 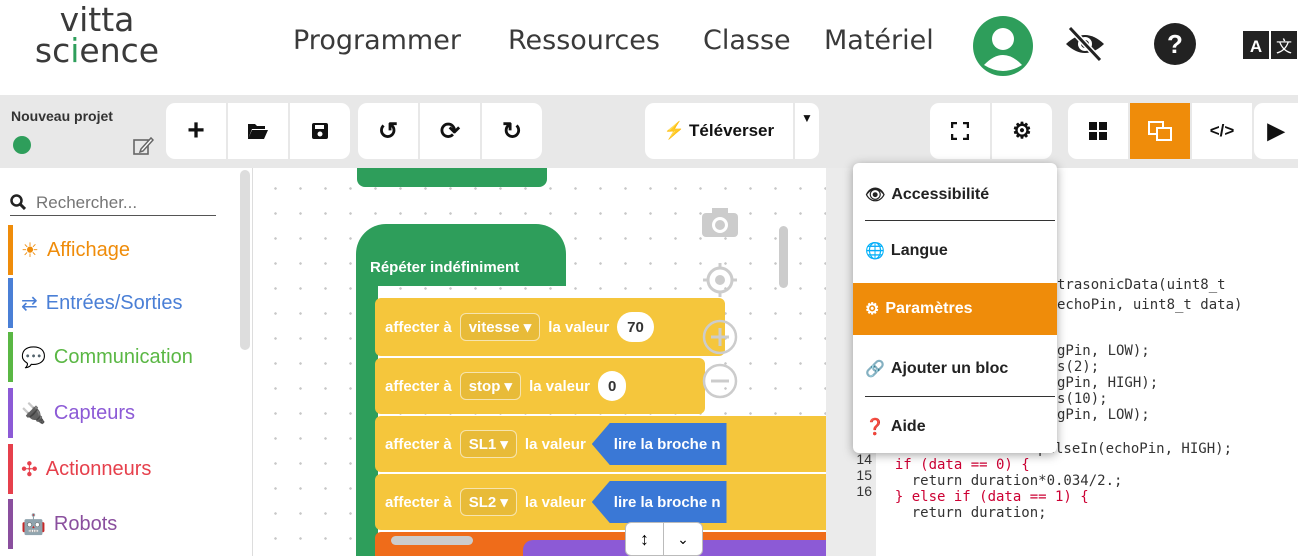 What do you see at coordinates (33, 357) in the screenshot?
I see `speech-bubble-icon: 💬` at bounding box center [33, 357].